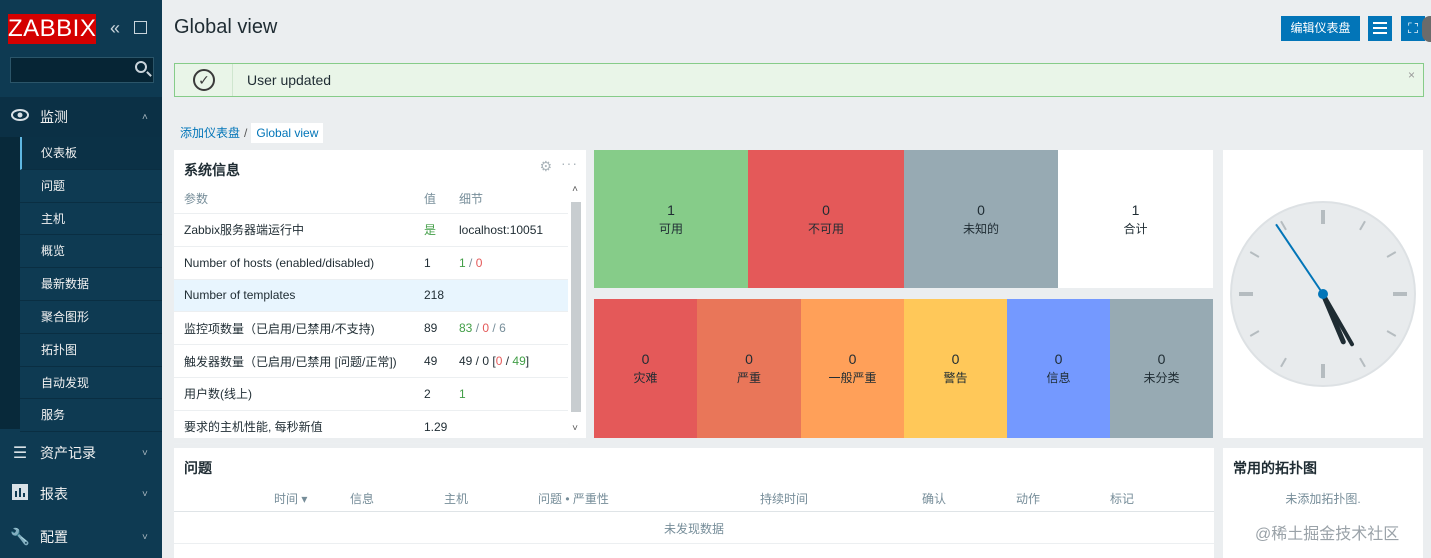 This screenshot has width=1431, height=558. I want to click on page-title: Global view, so click(226, 27).